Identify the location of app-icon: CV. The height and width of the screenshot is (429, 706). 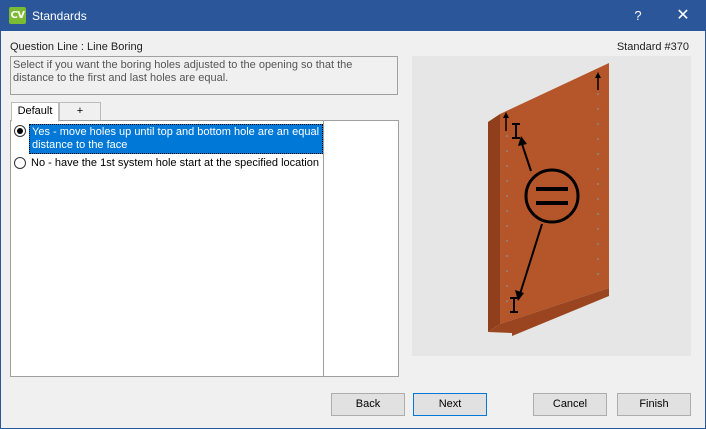
(17, 15).